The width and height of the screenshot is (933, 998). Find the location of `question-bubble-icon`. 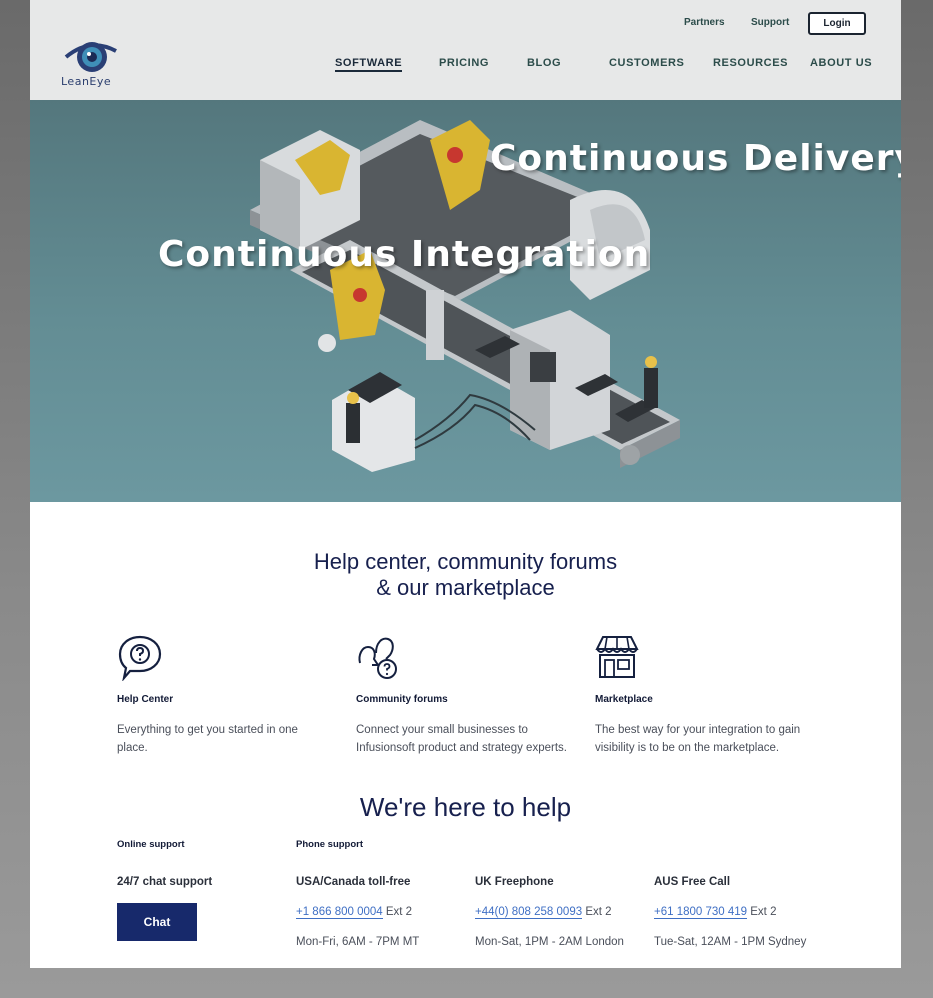

question-bubble-icon is located at coordinates (140, 658).